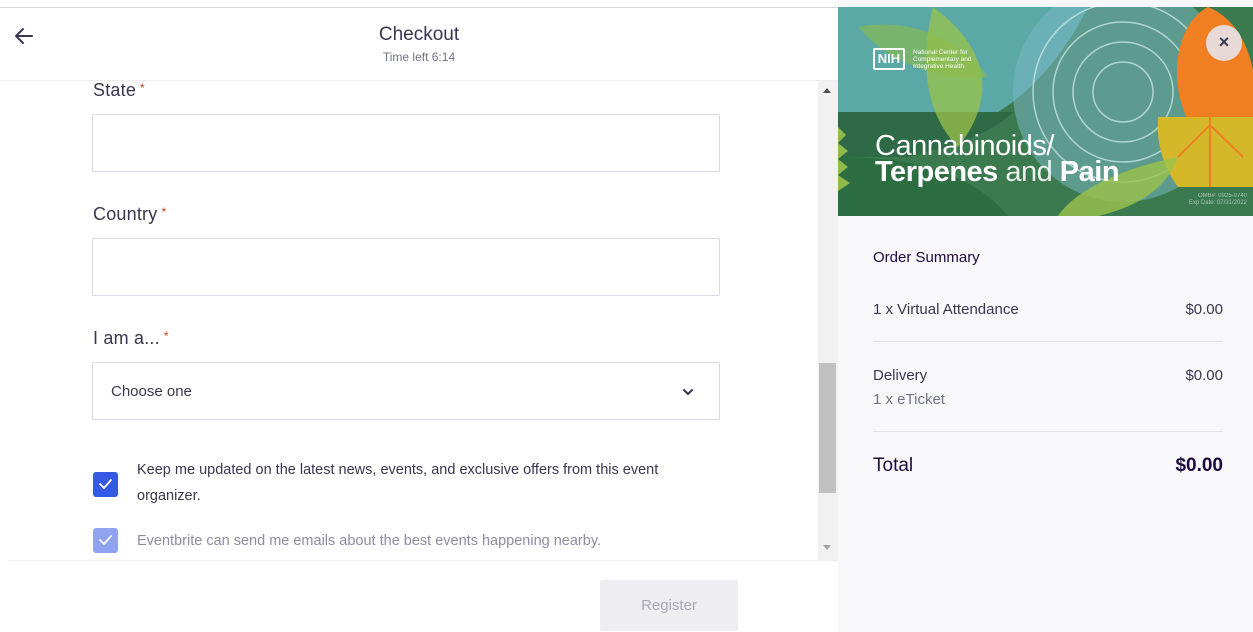 The width and height of the screenshot is (1253, 632). What do you see at coordinates (151, 391) in the screenshot?
I see `role-select-value: Choose one` at bounding box center [151, 391].